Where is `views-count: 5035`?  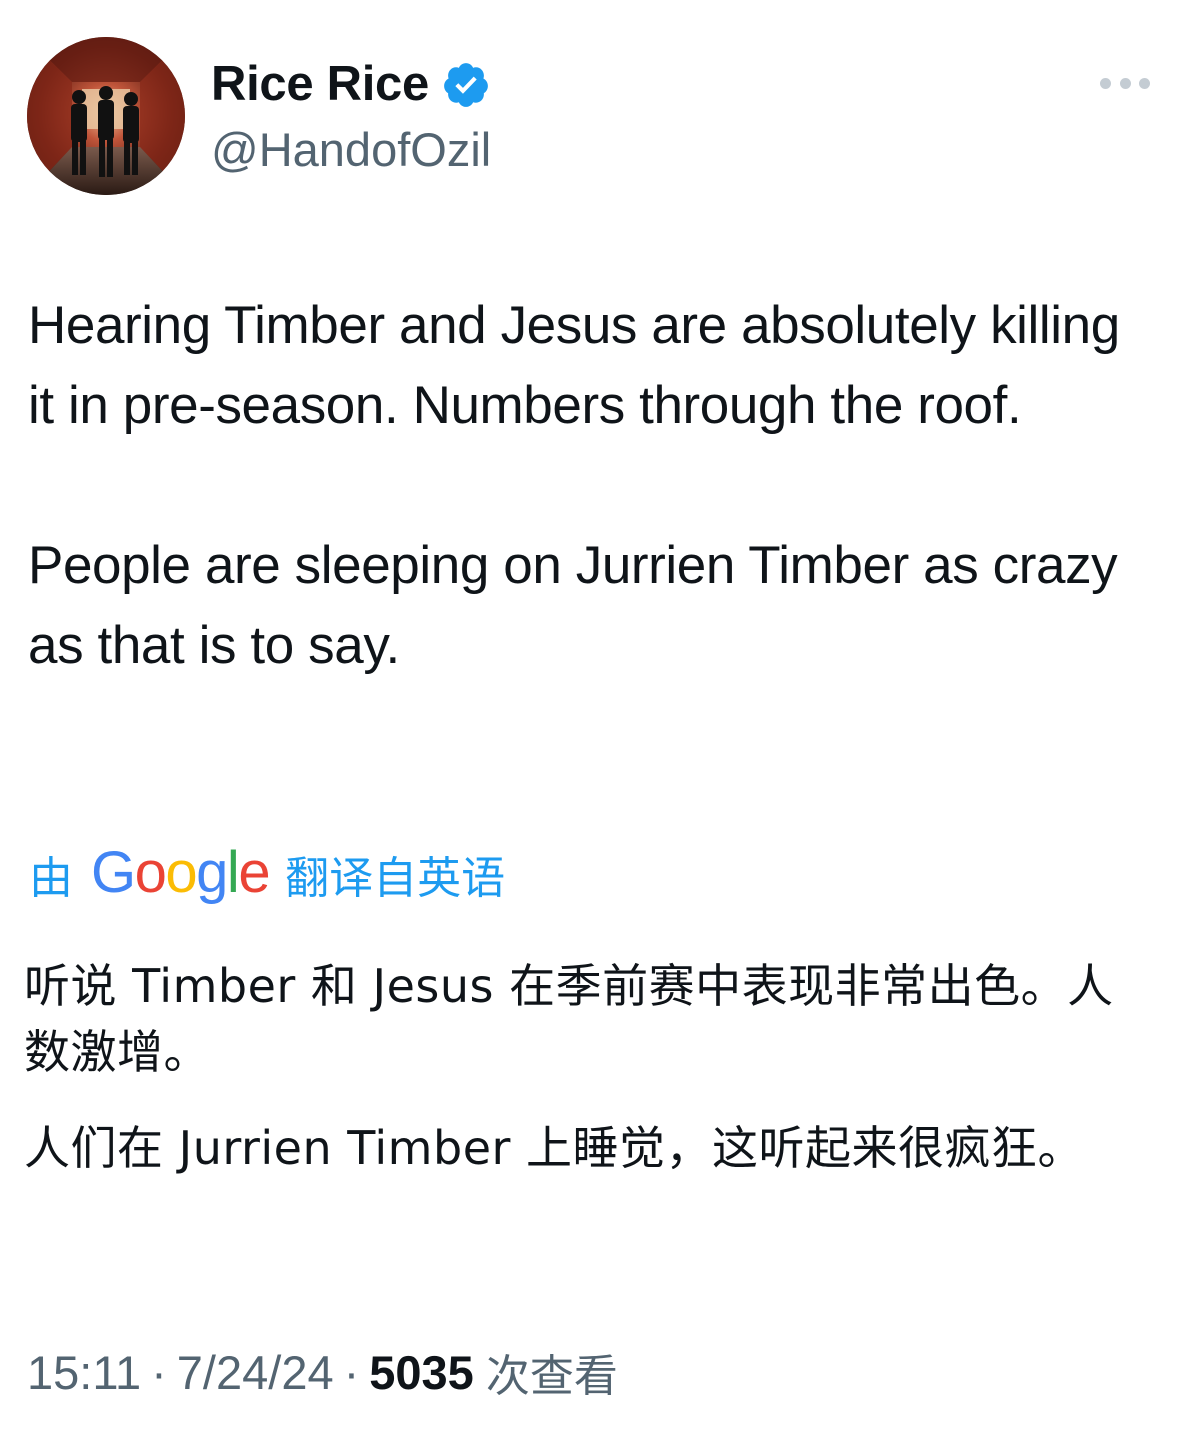 views-count: 5035 is located at coordinates (421, 1372).